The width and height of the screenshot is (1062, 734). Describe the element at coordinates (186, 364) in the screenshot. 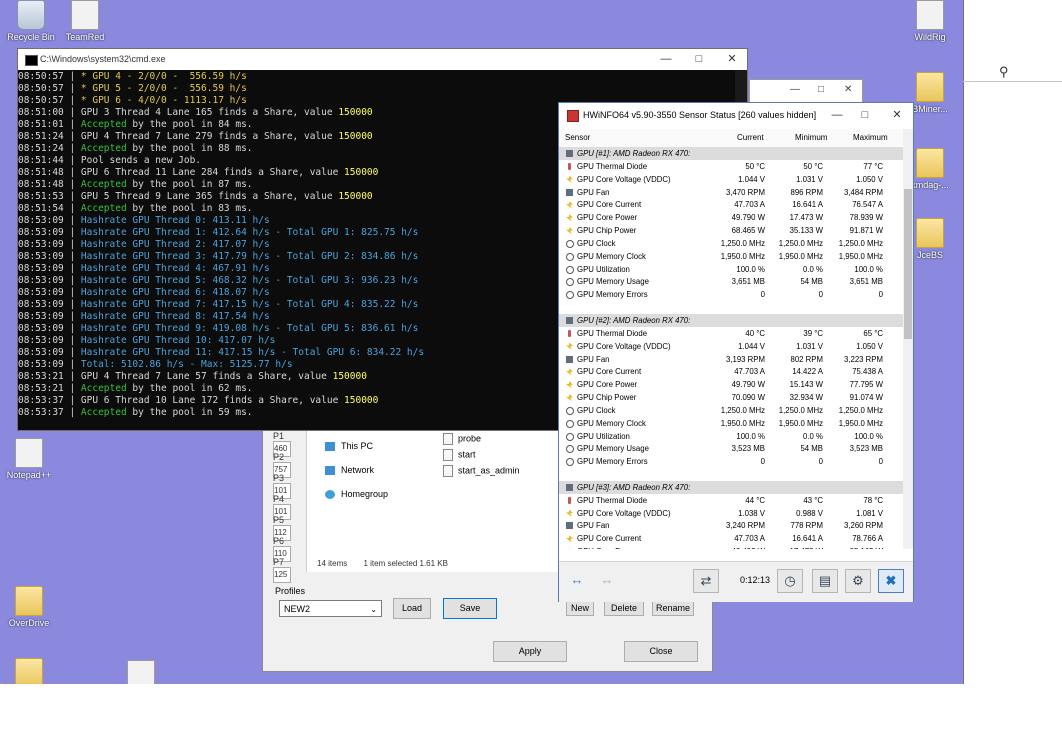

I see `console-message: Total: 5102.86 h/s - Max: 5125.77 h/s` at that location.